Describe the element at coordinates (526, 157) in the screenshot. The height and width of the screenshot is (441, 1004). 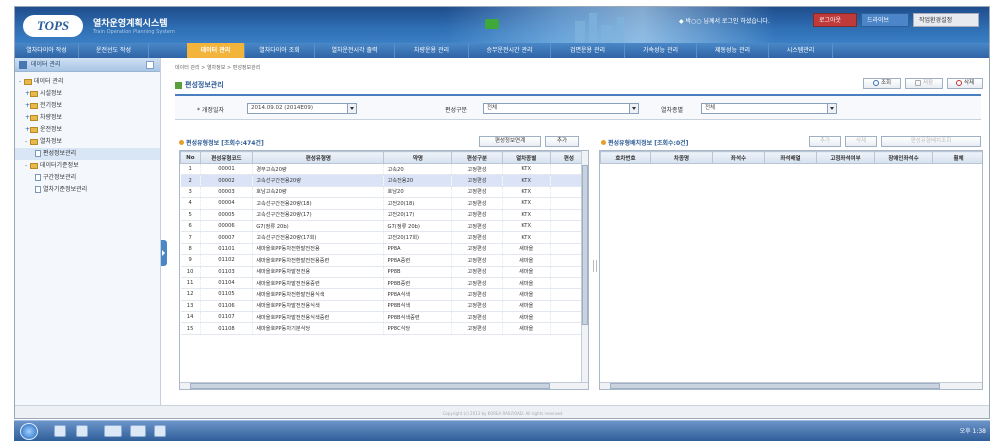
I see `column-header: 열차종별` at that location.